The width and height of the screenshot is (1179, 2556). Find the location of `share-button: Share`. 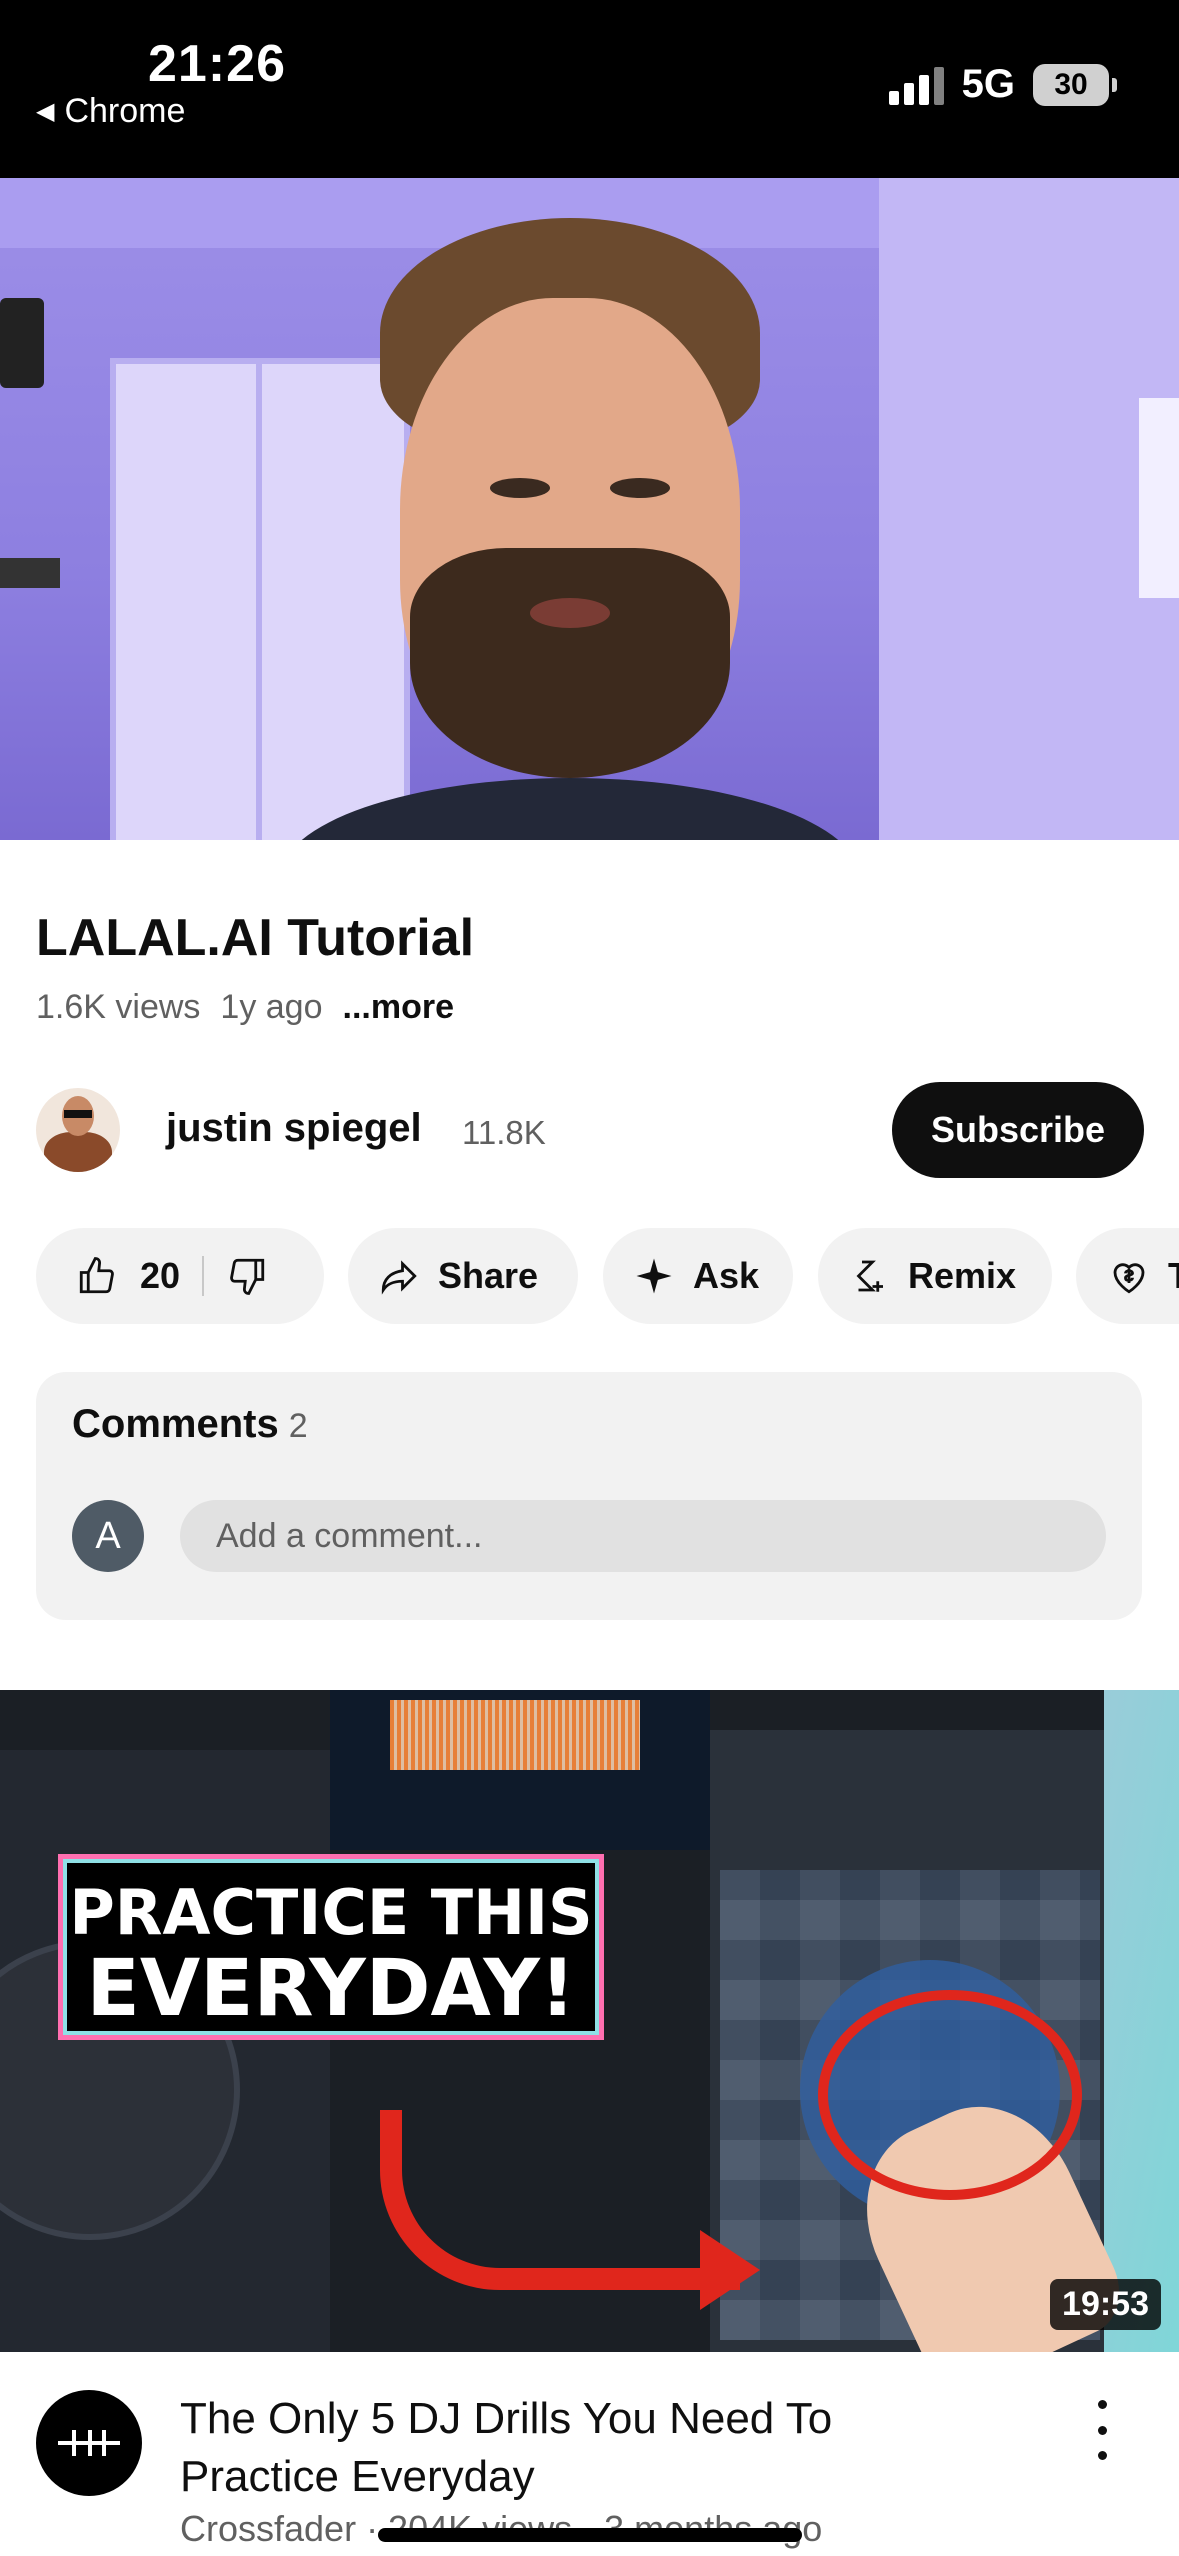

share-button: Share is located at coordinates (463, 1276).